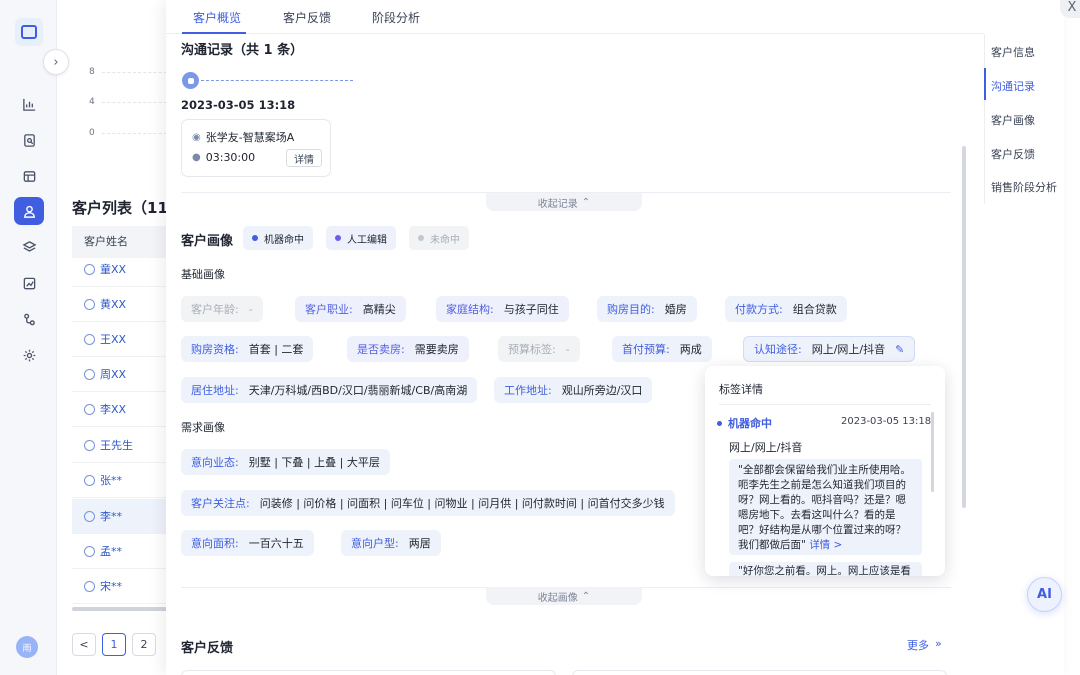 The width and height of the screenshot is (1080, 675). What do you see at coordinates (247, 543) in the screenshot?
I see `tag-intended-area: 意向面积: 一百六十五` at bounding box center [247, 543].